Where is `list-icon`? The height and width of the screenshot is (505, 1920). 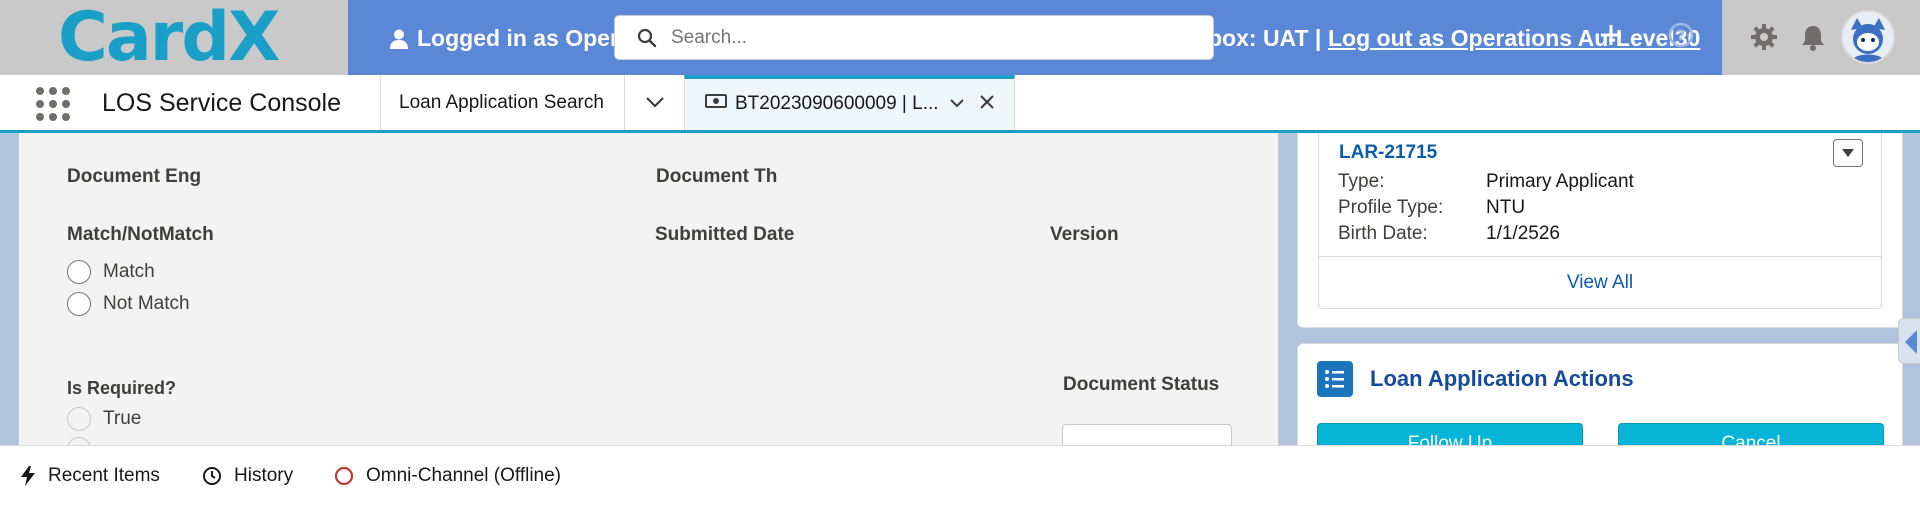
list-icon is located at coordinates (1335, 379).